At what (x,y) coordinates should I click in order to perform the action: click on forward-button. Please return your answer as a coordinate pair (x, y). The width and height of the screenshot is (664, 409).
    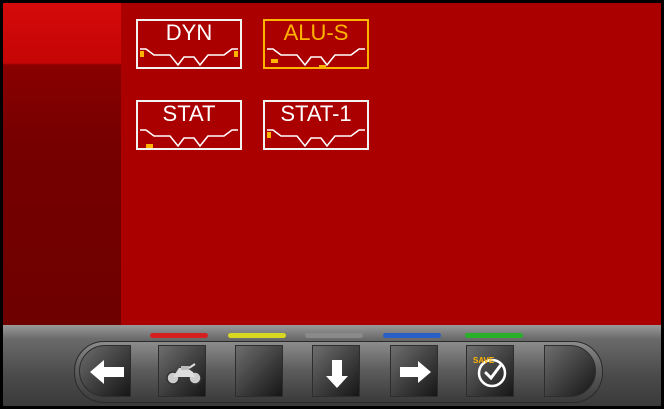
    Looking at the image, I should click on (414, 371).